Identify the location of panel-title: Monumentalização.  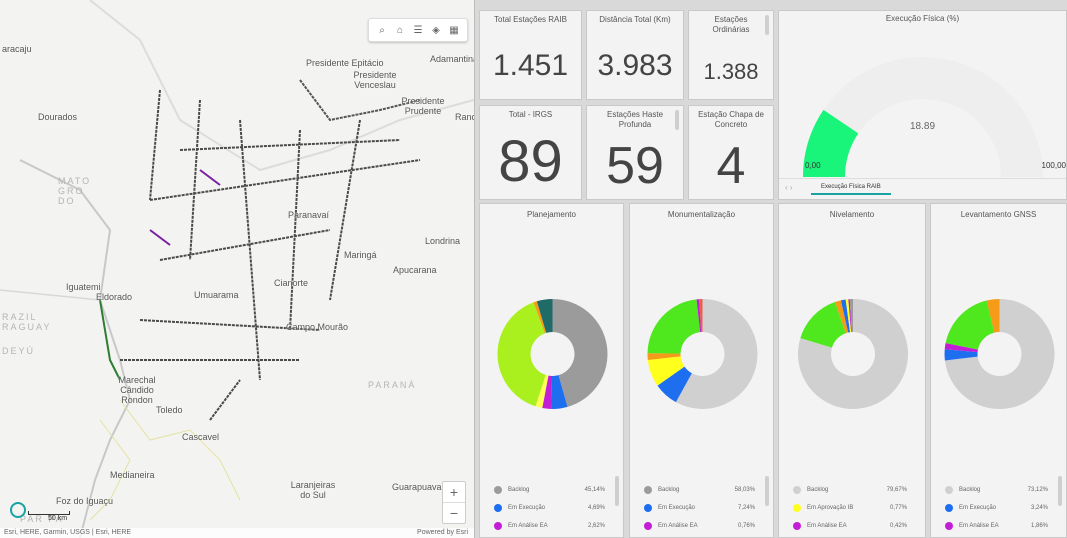
(701, 214).